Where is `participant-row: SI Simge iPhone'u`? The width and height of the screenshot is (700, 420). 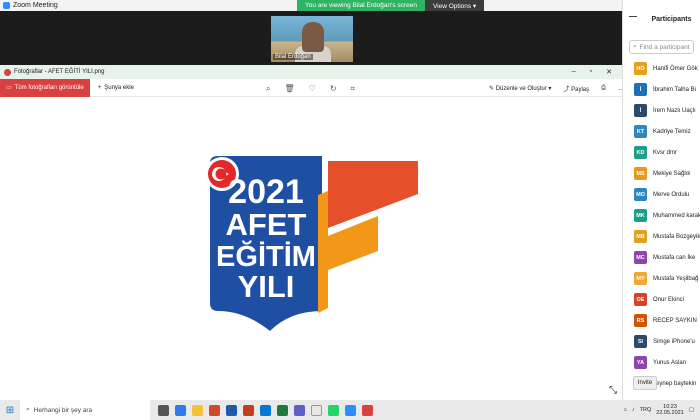 participant-row: SI Simge iPhone'u is located at coordinates (661, 341).